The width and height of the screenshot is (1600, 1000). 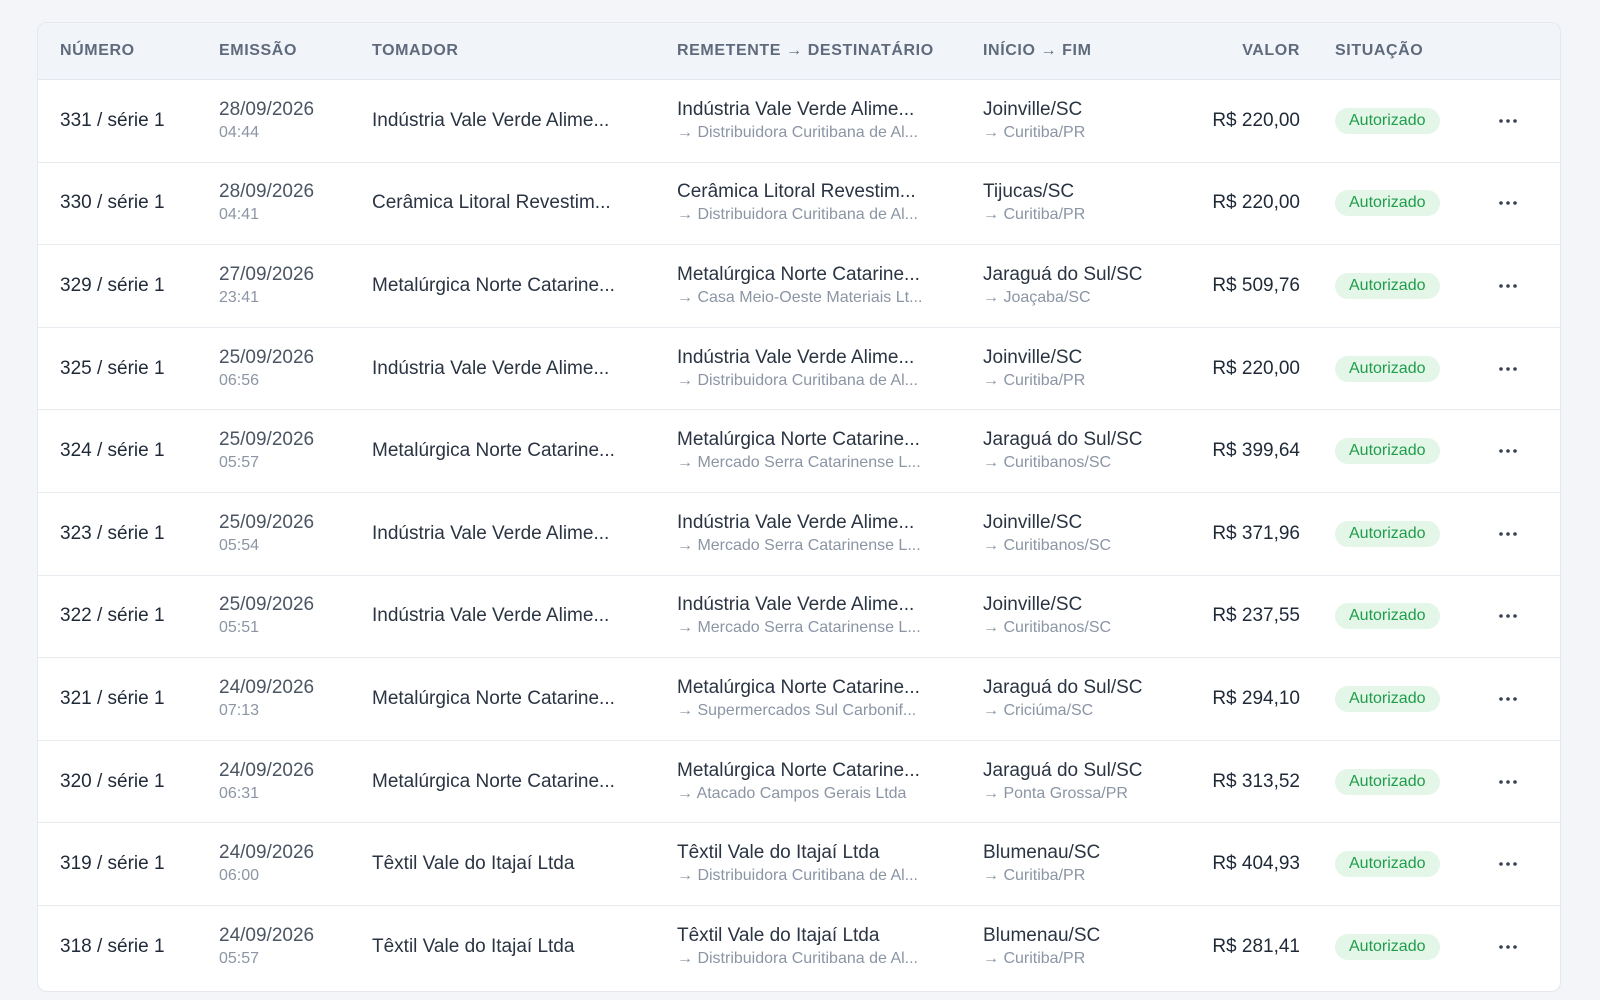 I want to click on column-header-emissao: EMISSÃO, so click(x=258, y=51).